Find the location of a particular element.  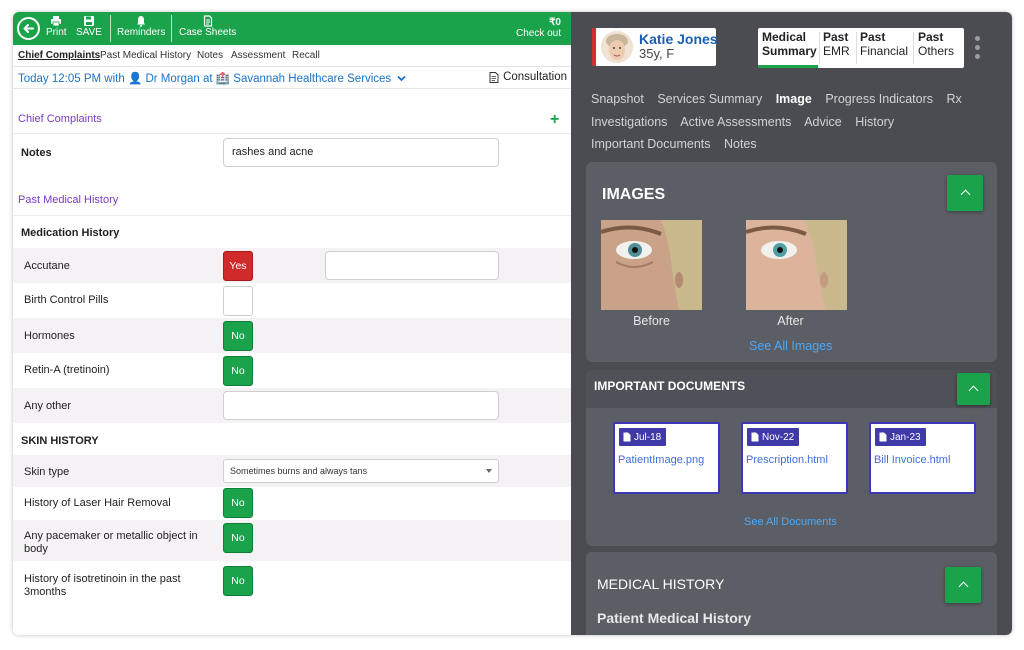

medication-history-heading: Medication History is located at coordinates (70, 233).